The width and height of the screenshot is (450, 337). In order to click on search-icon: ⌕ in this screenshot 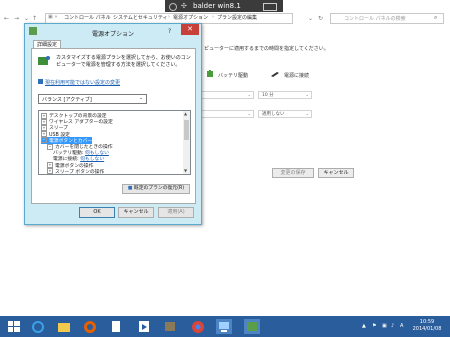, I will do `click(435, 18)`.